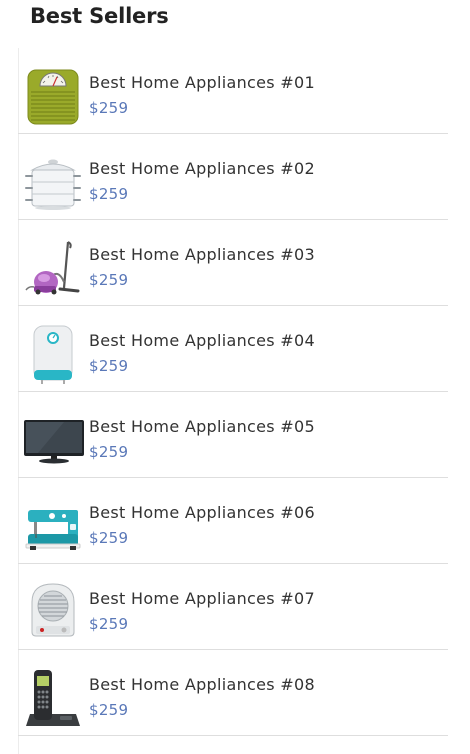 The height and width of the screenshot is (754, 470). I want to click on list-item: Best Home Appliances #05 $259, so click(233, 435).